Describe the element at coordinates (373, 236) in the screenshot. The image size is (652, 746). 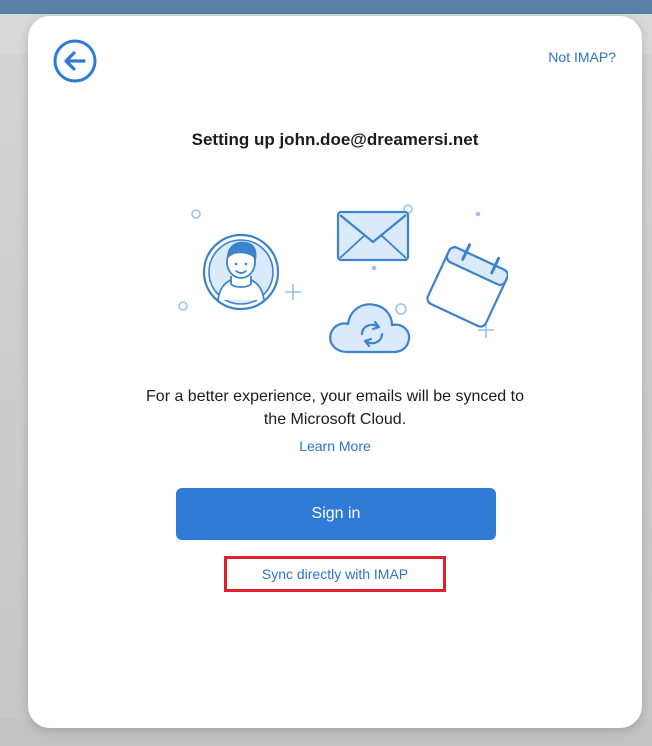
I see `envelope-icon` at that location.